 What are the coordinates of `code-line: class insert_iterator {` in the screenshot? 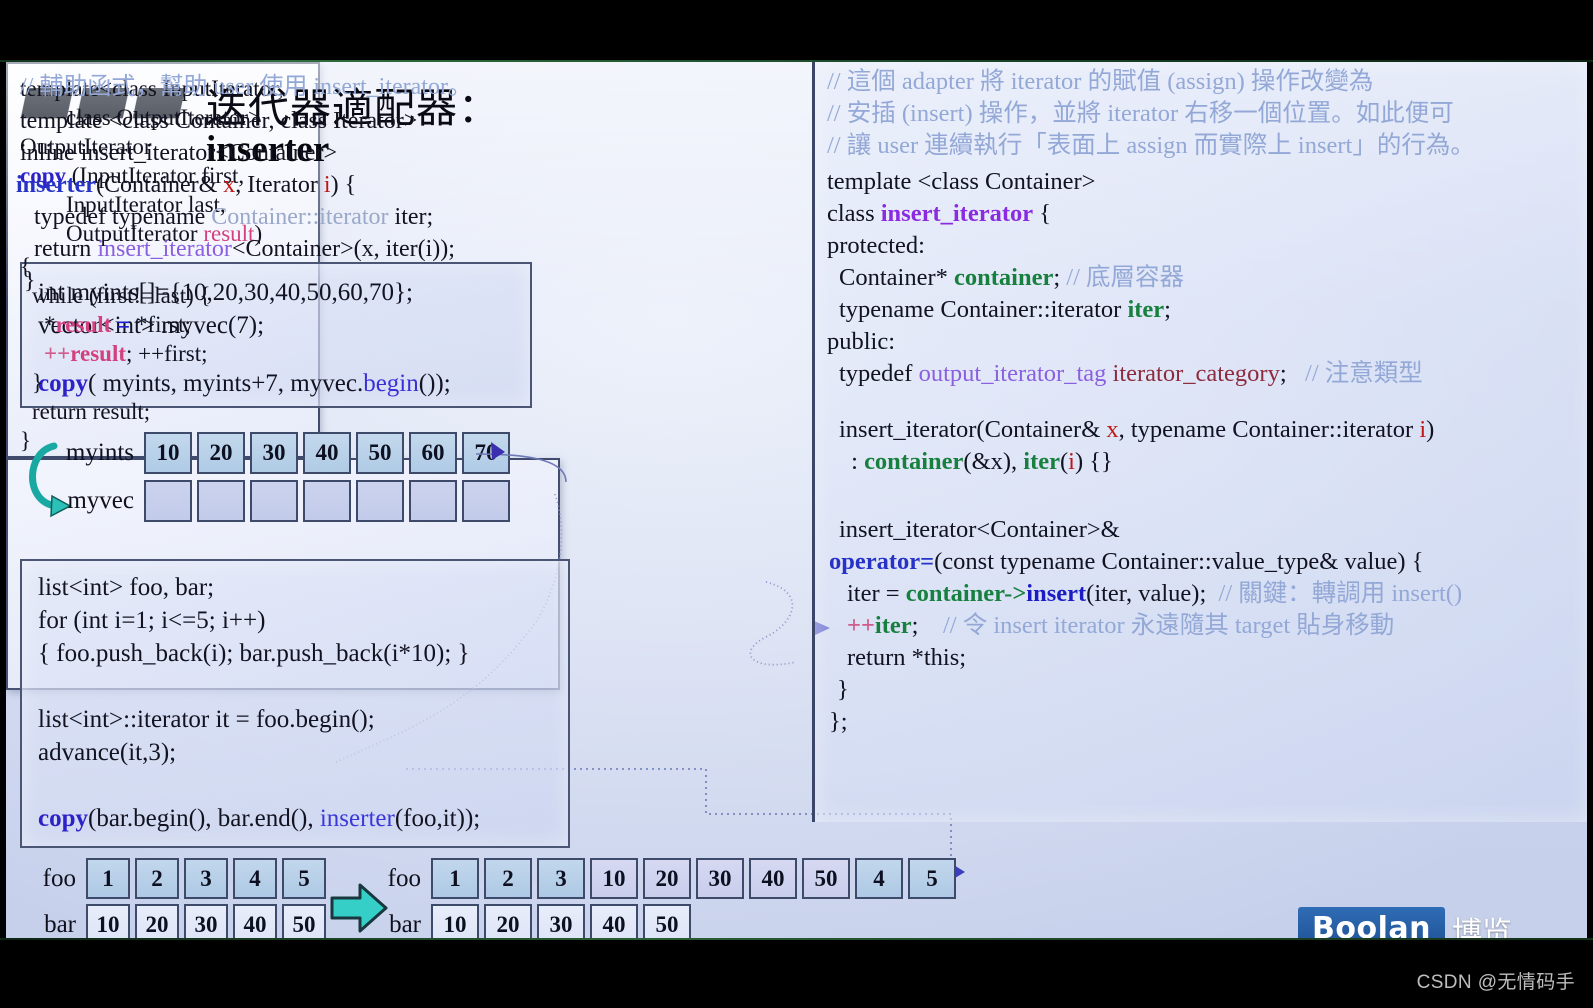 It's located at (939, 214).